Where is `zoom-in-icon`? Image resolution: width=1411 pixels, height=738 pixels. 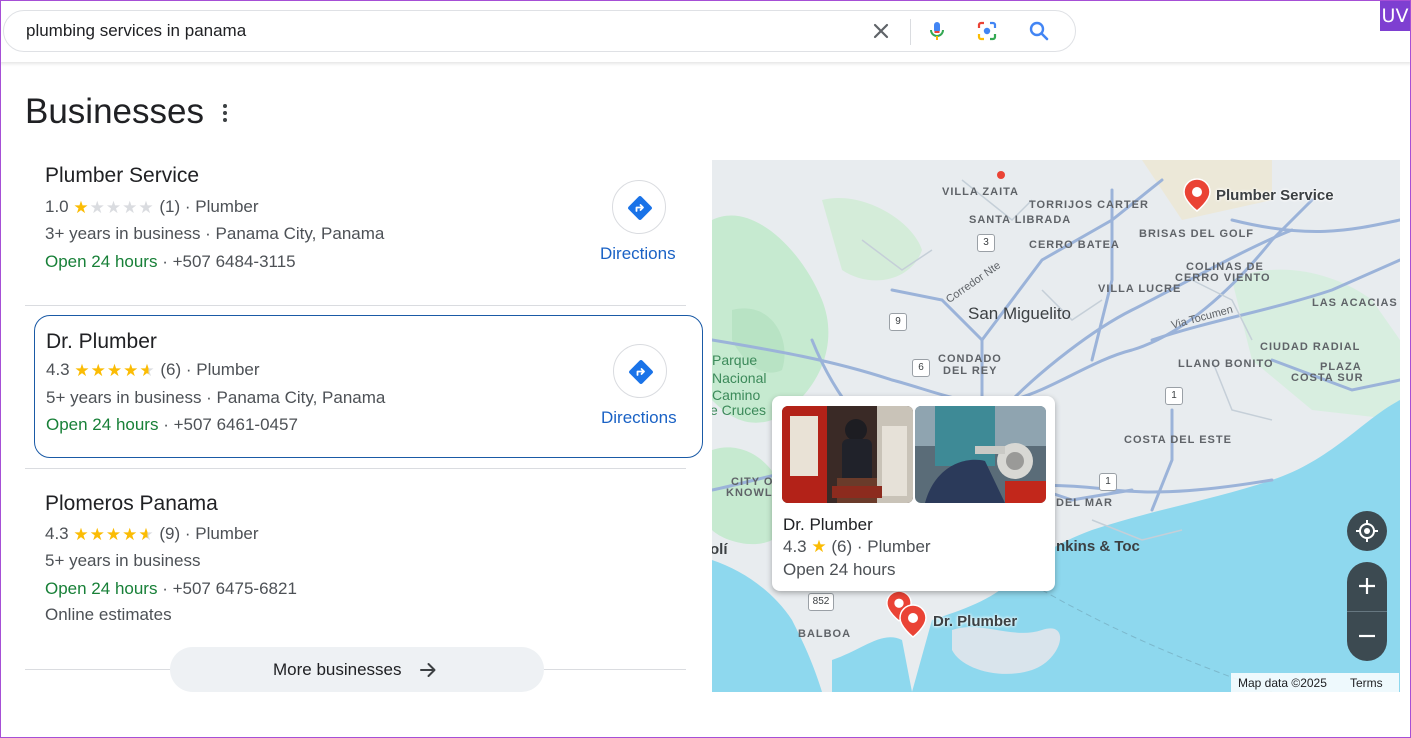 zoom-in-icon is located at coordinates (1367, 586).